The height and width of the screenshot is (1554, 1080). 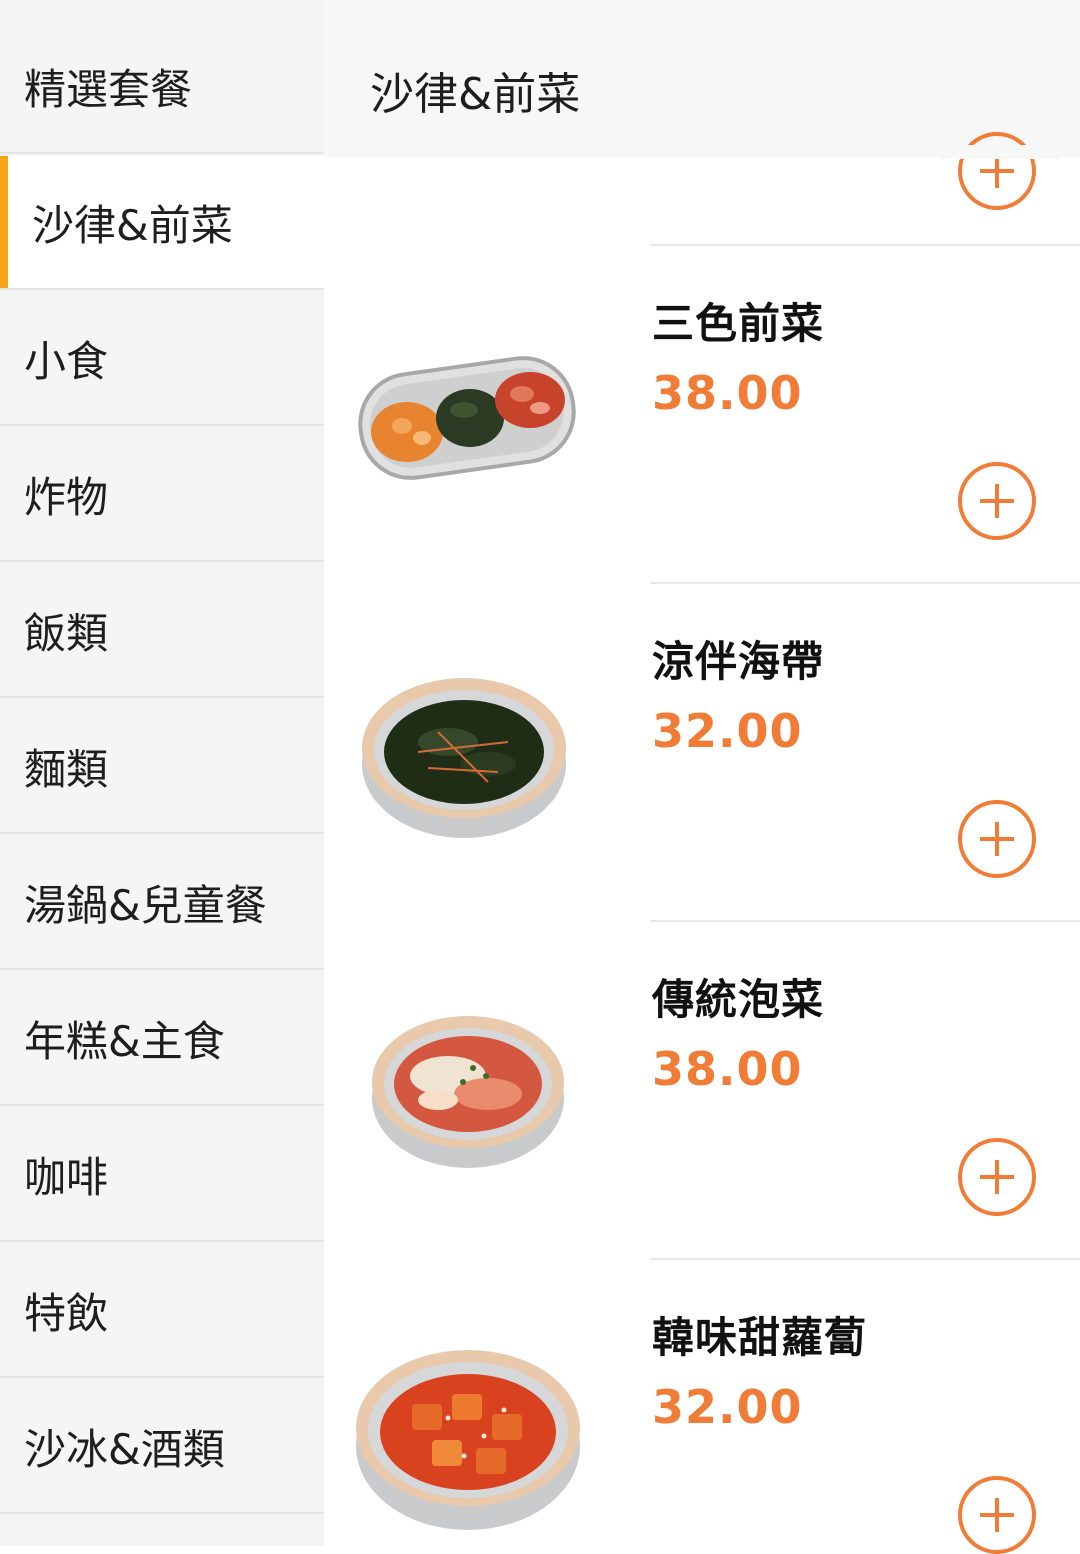 What do you see at coordinates (145, 905) in the screenshot?
I see `sidebar-item-label: 湯鍋&兒童餐` at bounding box center [145, 905].